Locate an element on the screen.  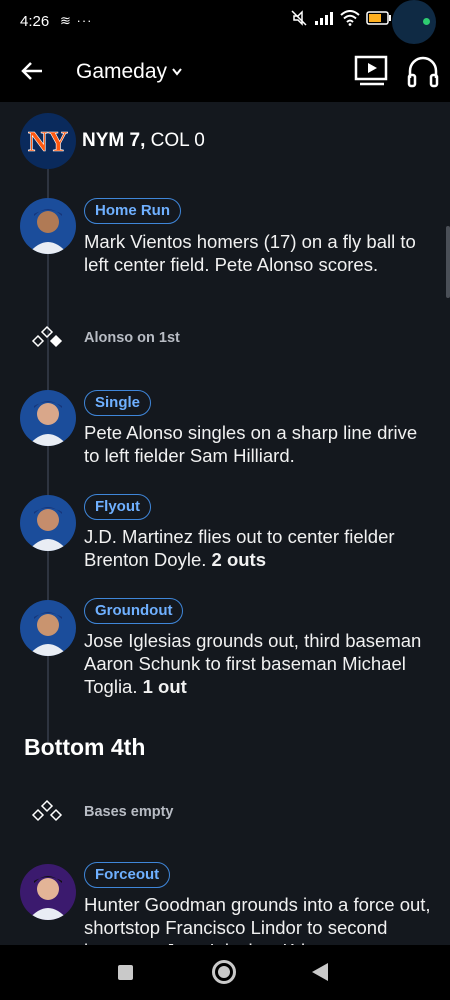
chevron-down-icon is located at coordinates (177, 72).